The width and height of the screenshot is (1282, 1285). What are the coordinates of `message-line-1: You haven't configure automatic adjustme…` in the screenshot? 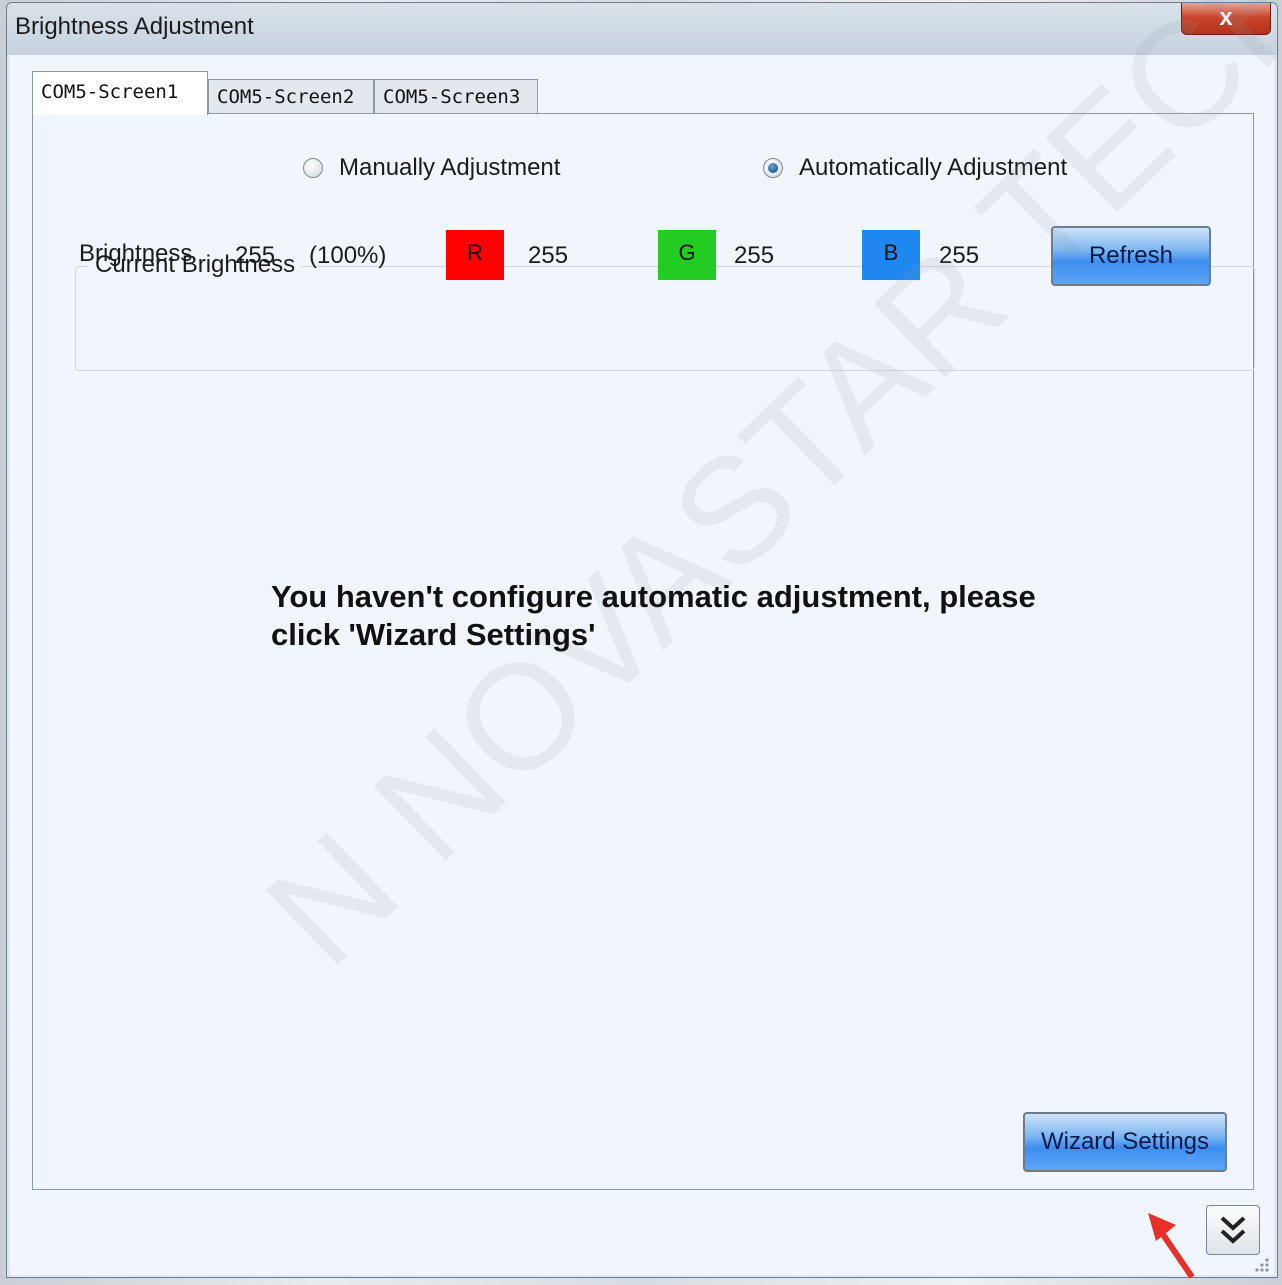 It's located at (653, 596).